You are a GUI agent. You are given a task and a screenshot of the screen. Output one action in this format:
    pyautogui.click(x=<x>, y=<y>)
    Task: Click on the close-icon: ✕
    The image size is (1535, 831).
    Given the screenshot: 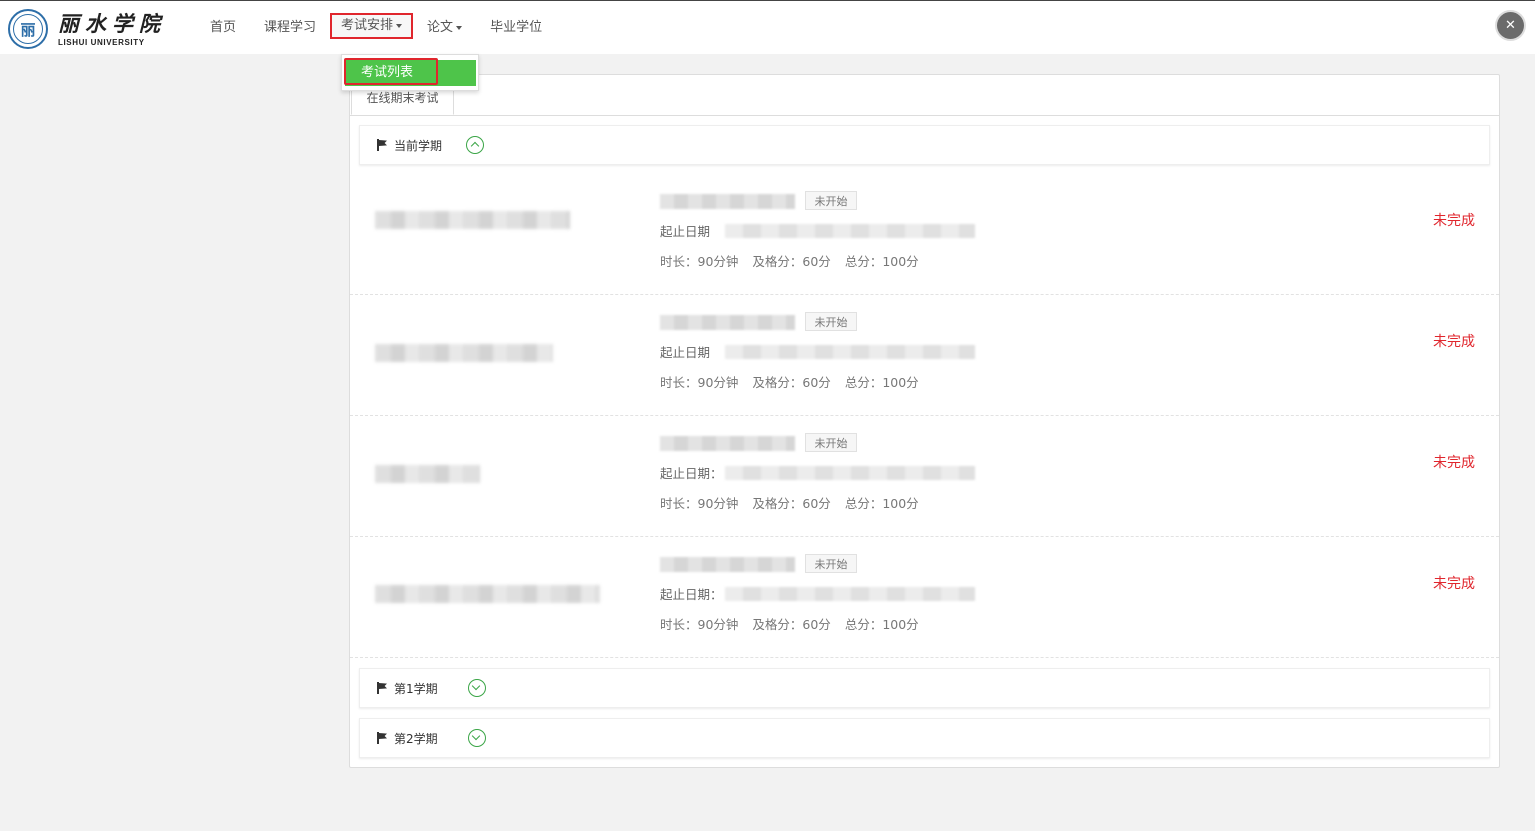 What is the action you would take?
    pyautogui.click(x=1510, y=25)
    